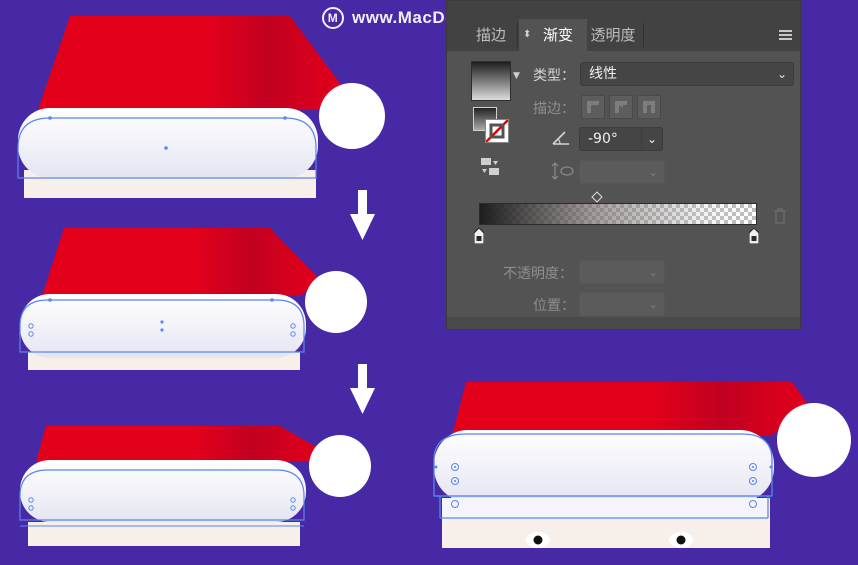  Describe the element at coordinates (554, 109) in the screenshot. I see `stroke-label: 描边：` at that location.